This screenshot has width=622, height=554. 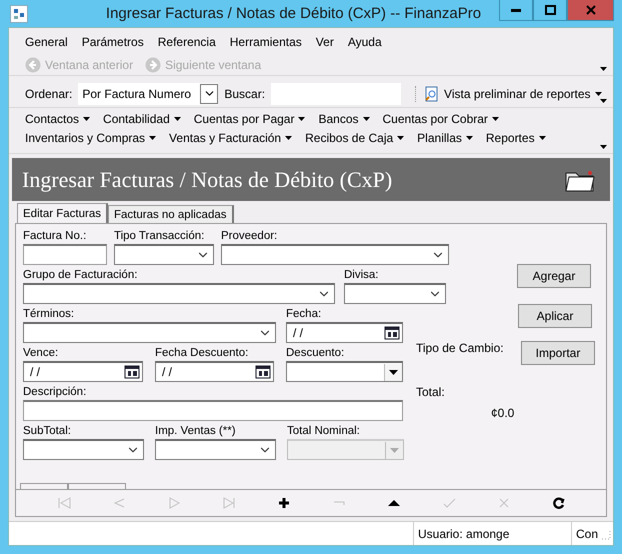 I want to click on menu-item: Bancos, so click(x=344, y=119).